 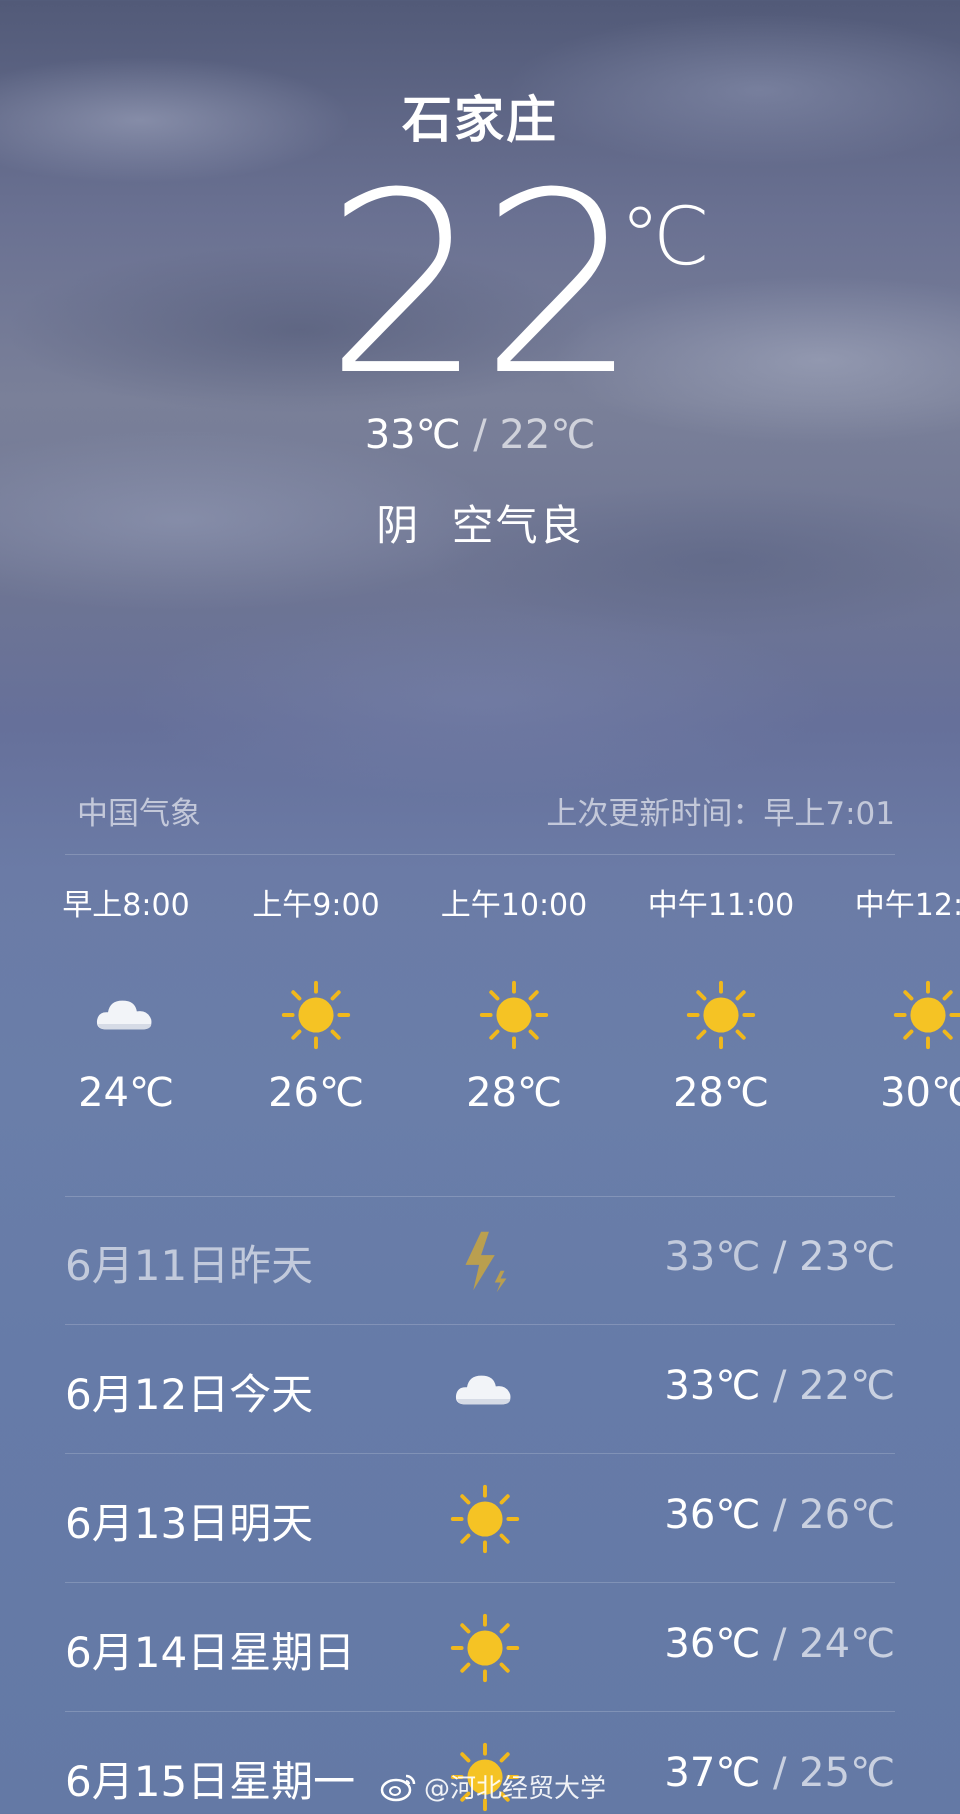 I want to click on hourly-item: 上午10:00 28℃, so click(x=514, y=998).